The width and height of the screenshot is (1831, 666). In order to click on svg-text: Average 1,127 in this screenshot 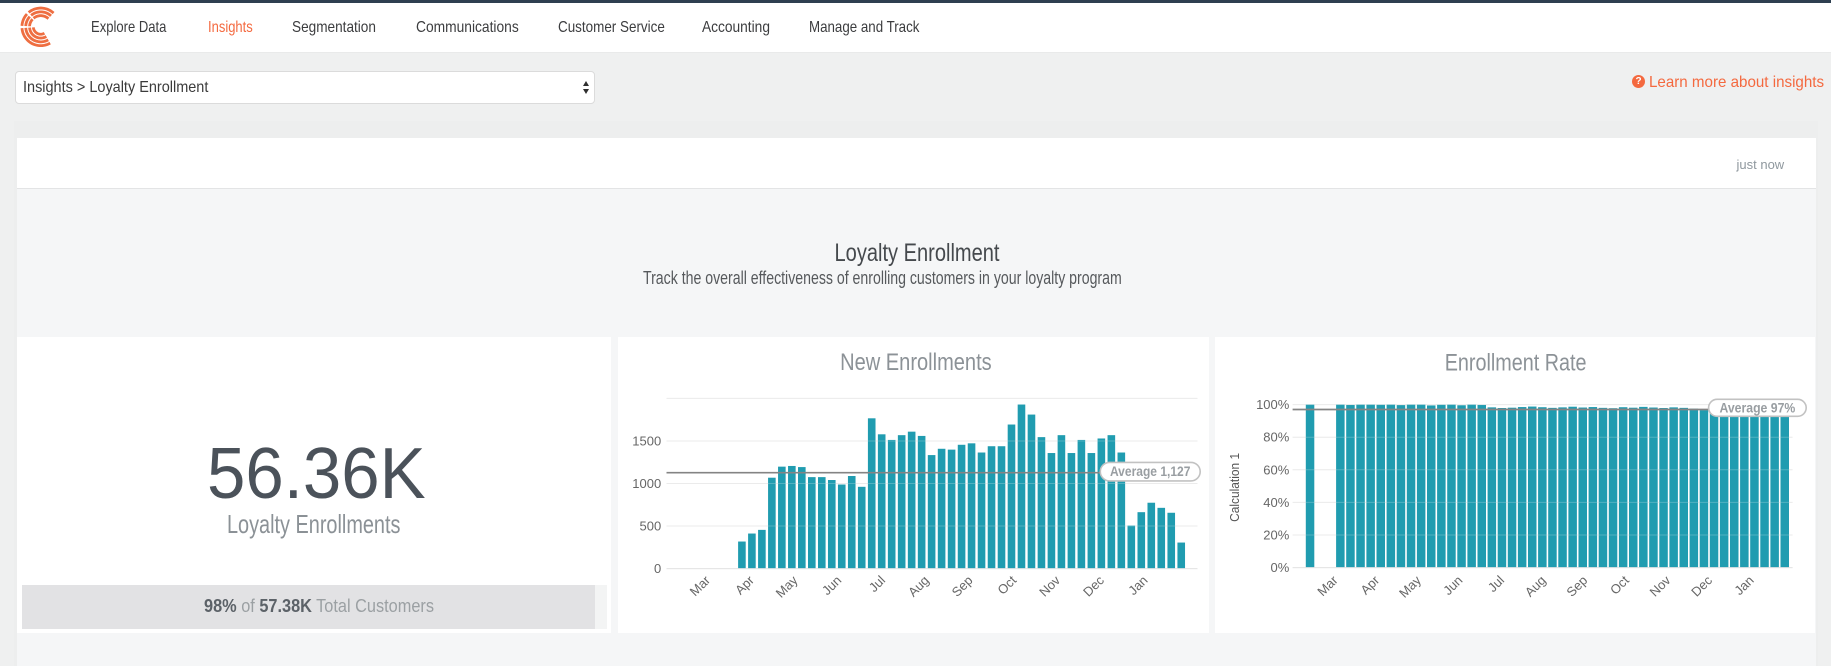, I will do `click(1149, 471)`.